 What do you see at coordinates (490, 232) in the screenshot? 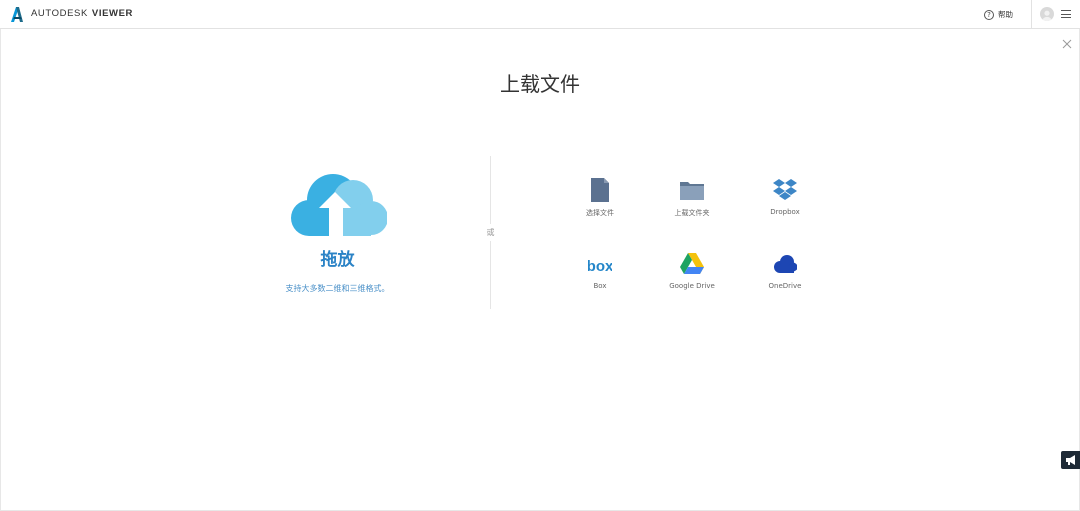
I see `or-label: 或` at bounding box center [490, 232].